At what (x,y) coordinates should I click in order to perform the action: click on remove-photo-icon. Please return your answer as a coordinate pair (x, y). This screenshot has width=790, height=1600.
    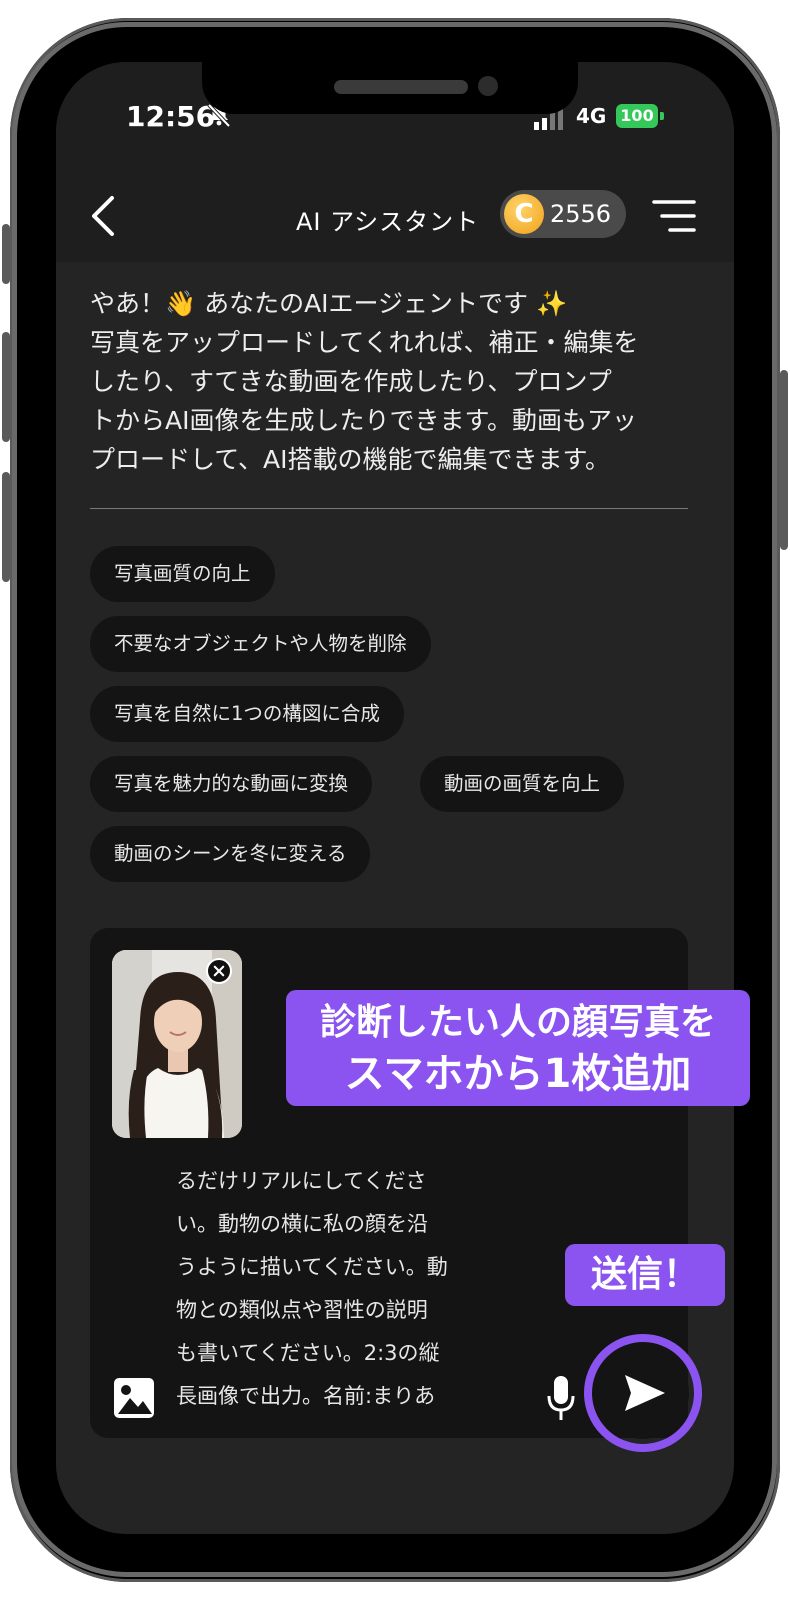
    Looking at the image, I should click on (219, 971).